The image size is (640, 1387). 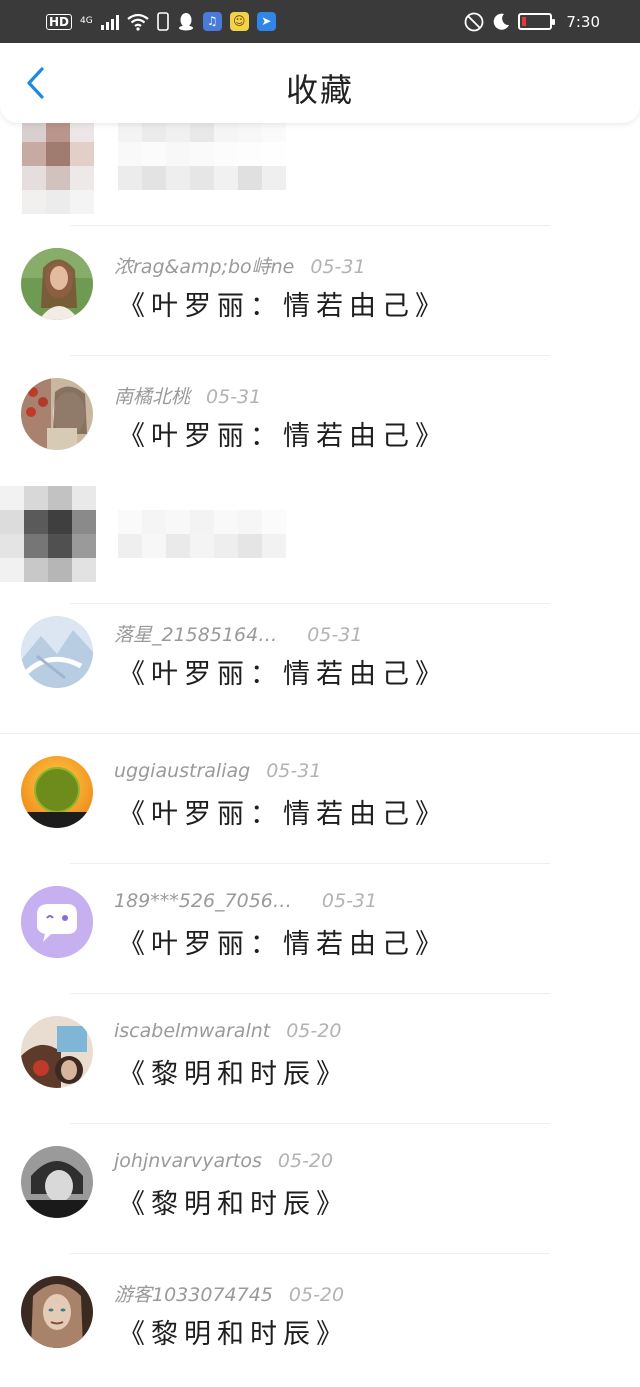 I want to click on hd-indicator: HD, so click(x=59, y=21).